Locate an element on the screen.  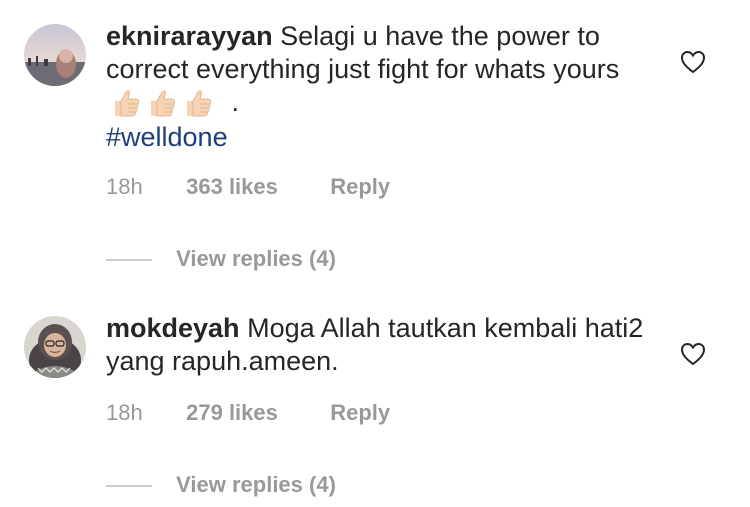
username: eknirarayyan is located at coordinates (189, 36).